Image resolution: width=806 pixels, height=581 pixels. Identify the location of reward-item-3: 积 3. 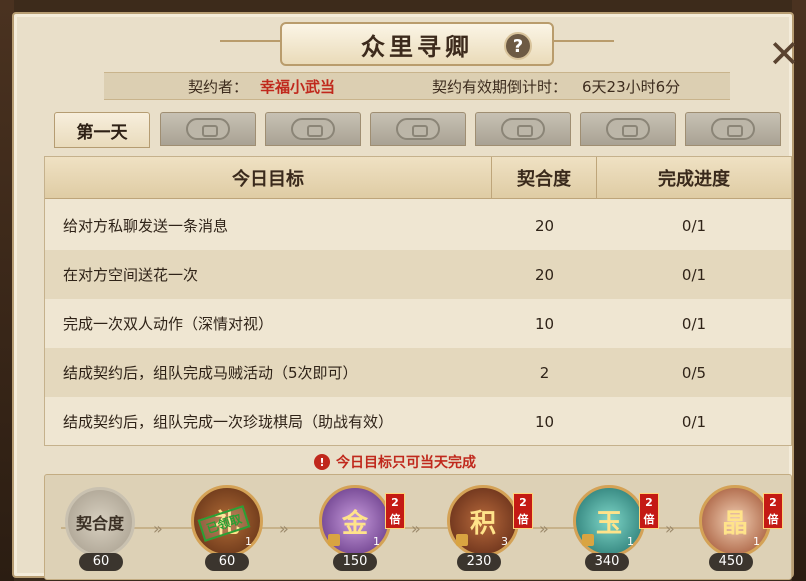
(483, 521).